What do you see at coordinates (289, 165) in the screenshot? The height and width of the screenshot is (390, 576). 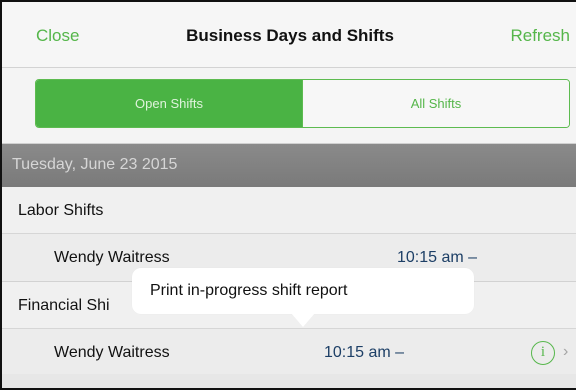 I see `business-day-header: Tuesday, June 23 2015` at bounding box center [289, 165].